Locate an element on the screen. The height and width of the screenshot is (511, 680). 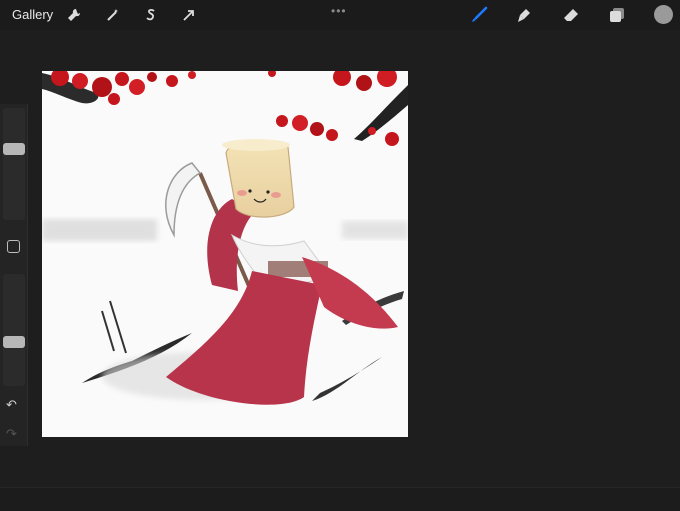
wrench-icon is located at coordinates (74, 15).